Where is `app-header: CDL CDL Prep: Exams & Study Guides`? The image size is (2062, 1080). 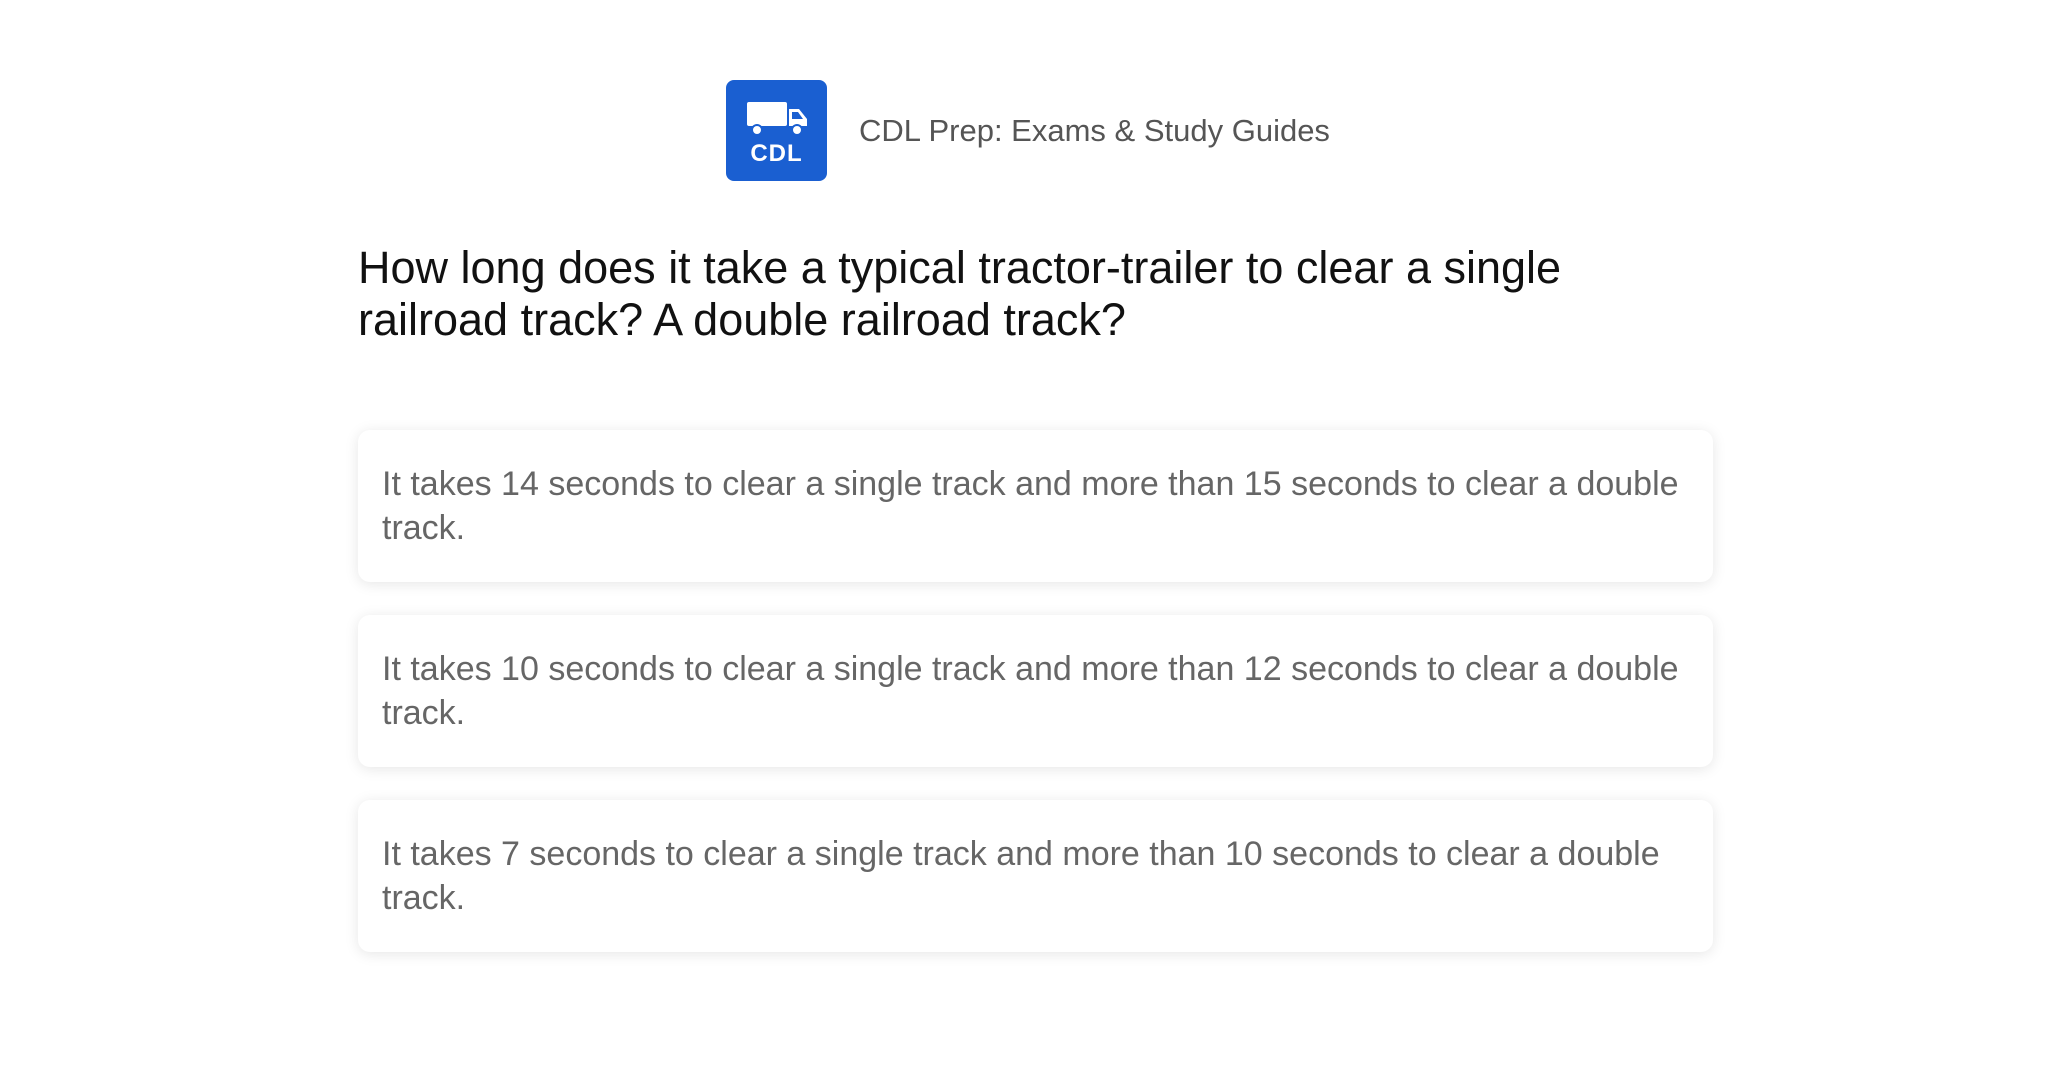 app-header: CDL CDL Prep: Exams & Study Guides is located at coordinates (1028, 130).